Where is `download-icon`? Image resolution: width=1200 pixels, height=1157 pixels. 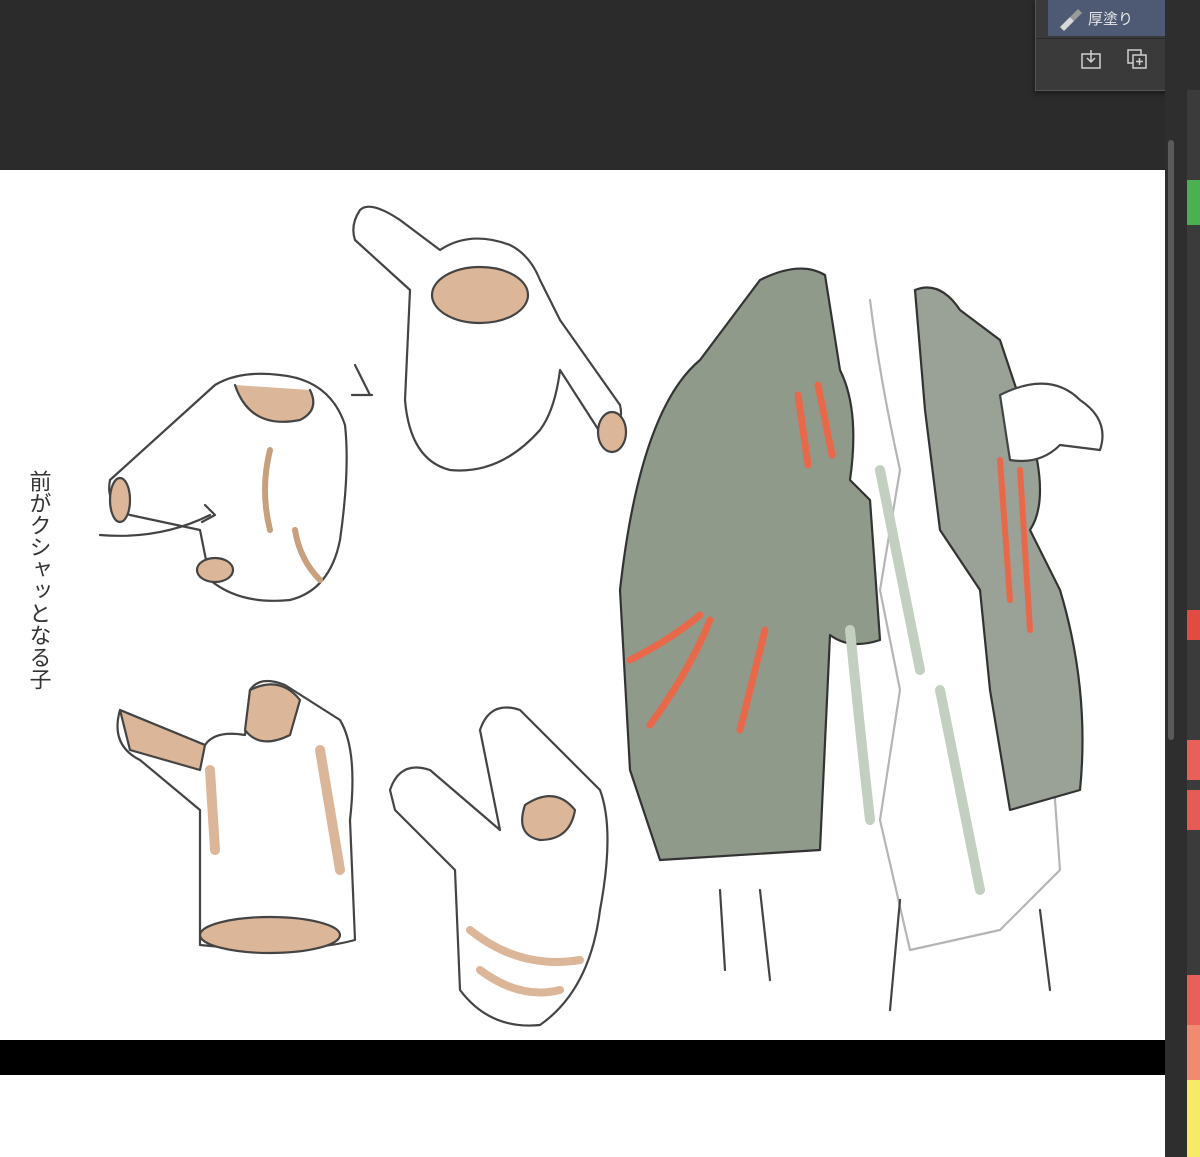
download-icon is located at coordinates (1091, 59).